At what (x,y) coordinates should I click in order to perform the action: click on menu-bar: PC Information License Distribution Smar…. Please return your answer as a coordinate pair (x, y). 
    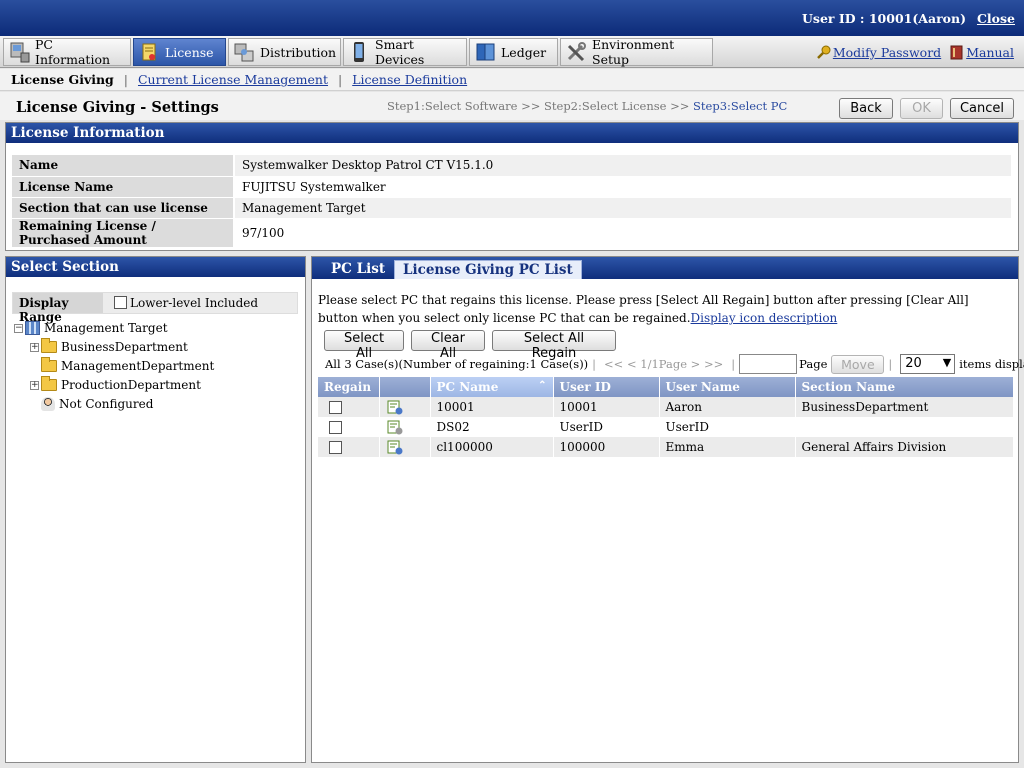
    Looking at the image, I should click on (512, 52).